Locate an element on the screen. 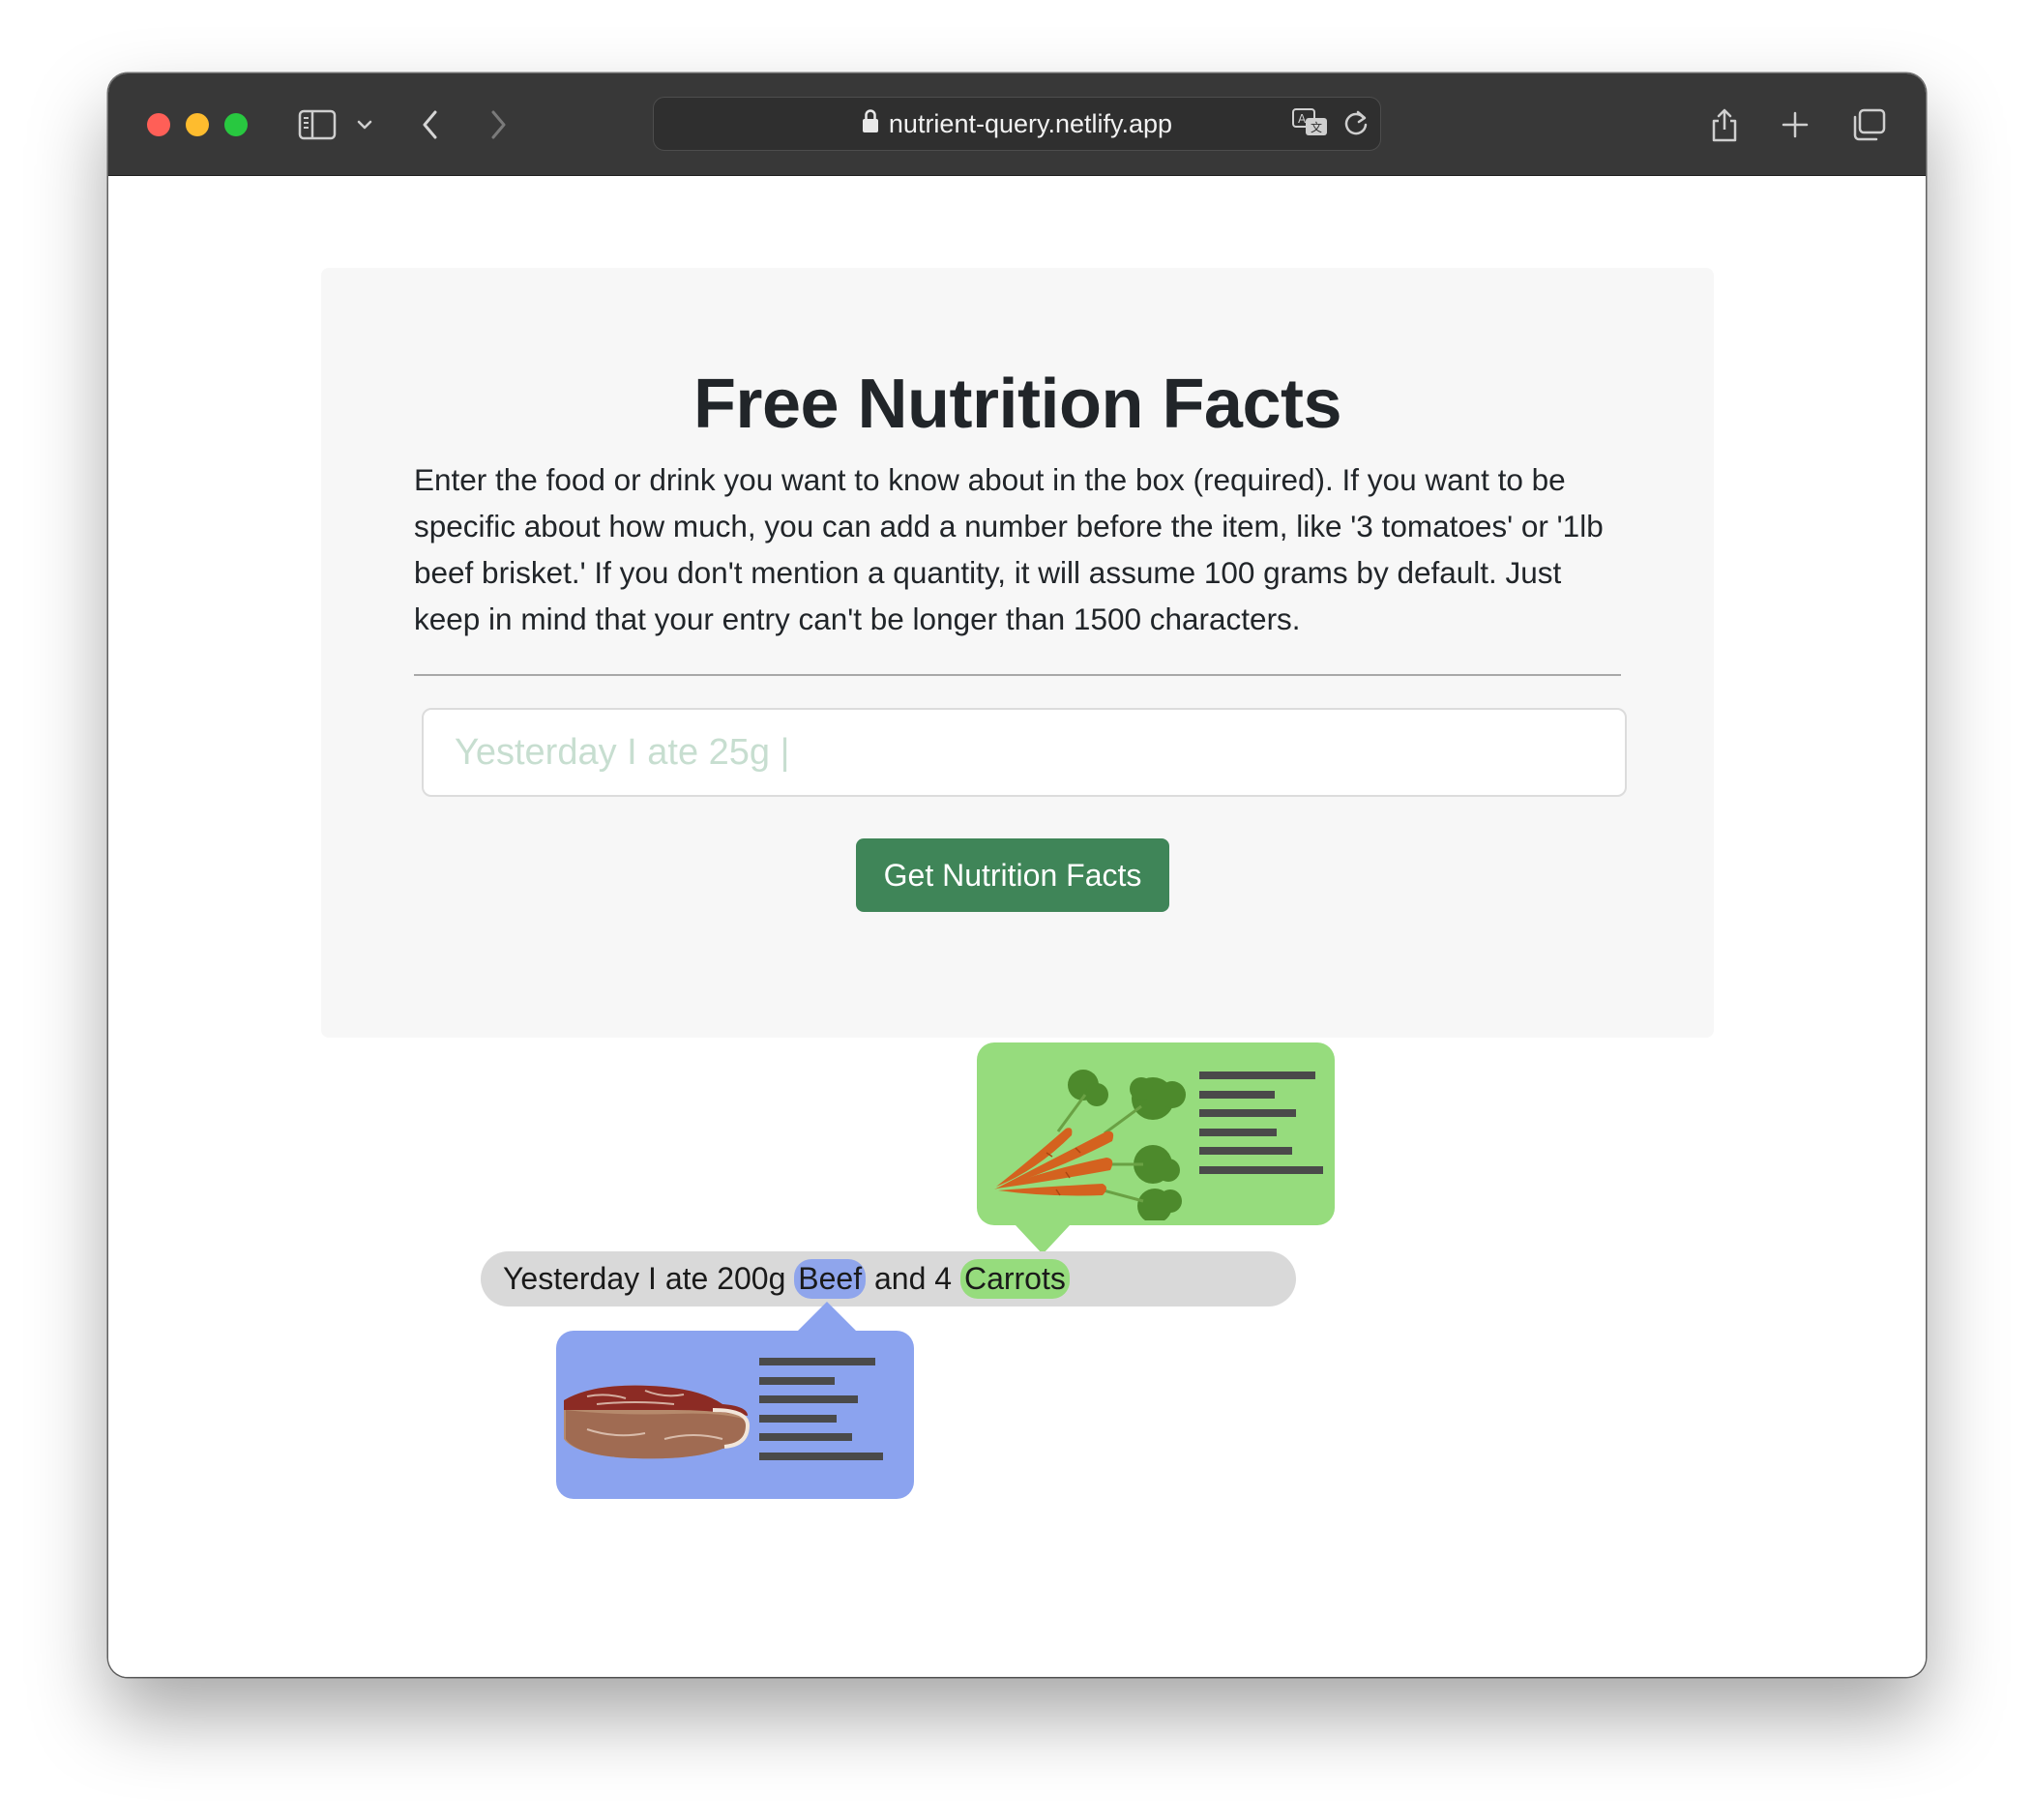 The image size is (2033, 1820). beef-nutrition-bubble is located at coordinates (735, 1401).